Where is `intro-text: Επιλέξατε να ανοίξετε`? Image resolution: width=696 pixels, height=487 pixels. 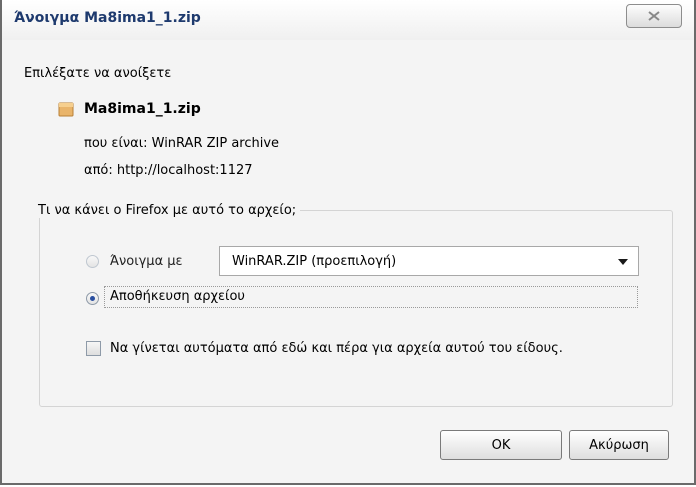
intro-text: Επιλέξατε να ανοίξετε is located at coordinates (98, 73).